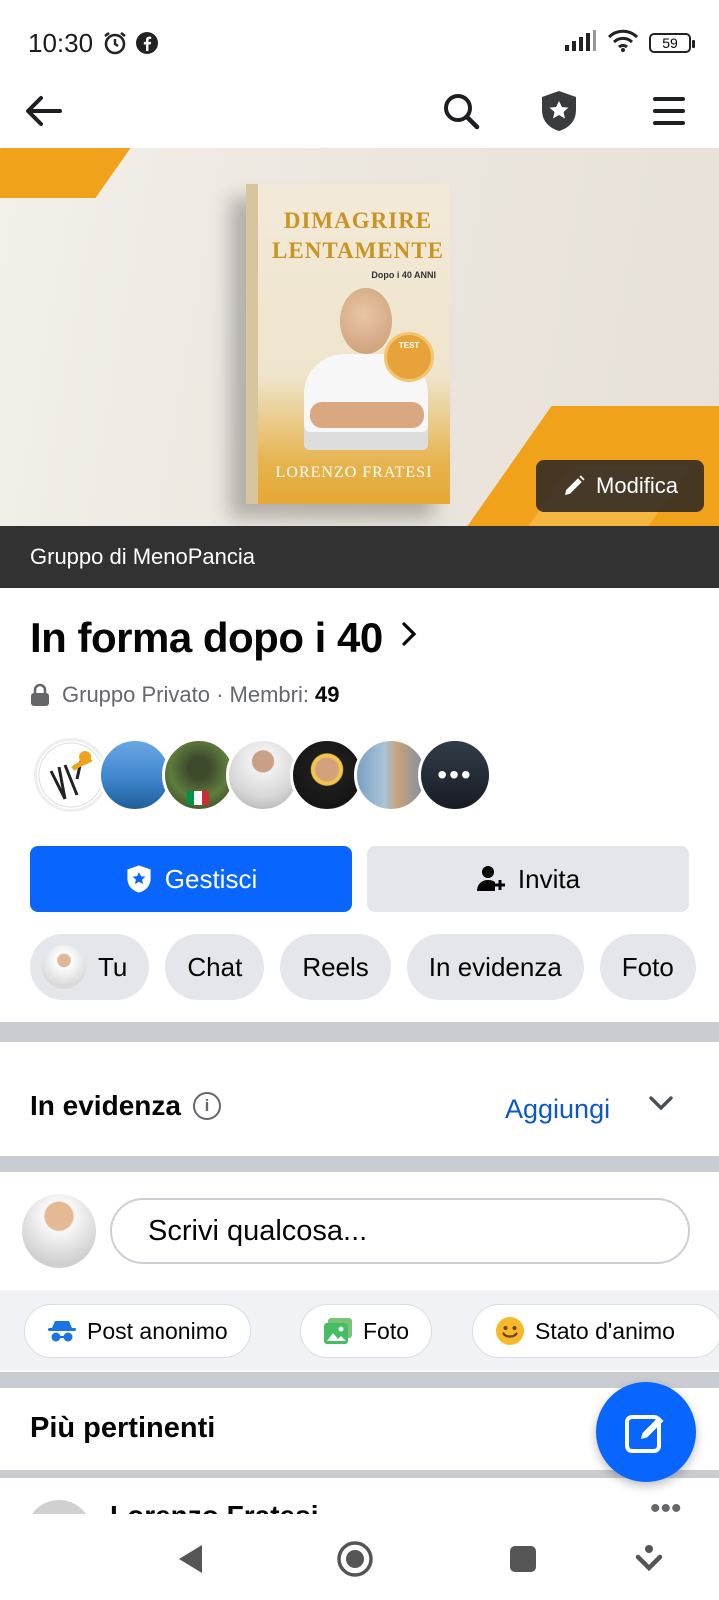 This screenshot has height=1600, width=719. What do you see at coordinates (206, 637) in the screenshot?
I see `group-name: In forma dopo i 40` at bounding box center [206, 637].